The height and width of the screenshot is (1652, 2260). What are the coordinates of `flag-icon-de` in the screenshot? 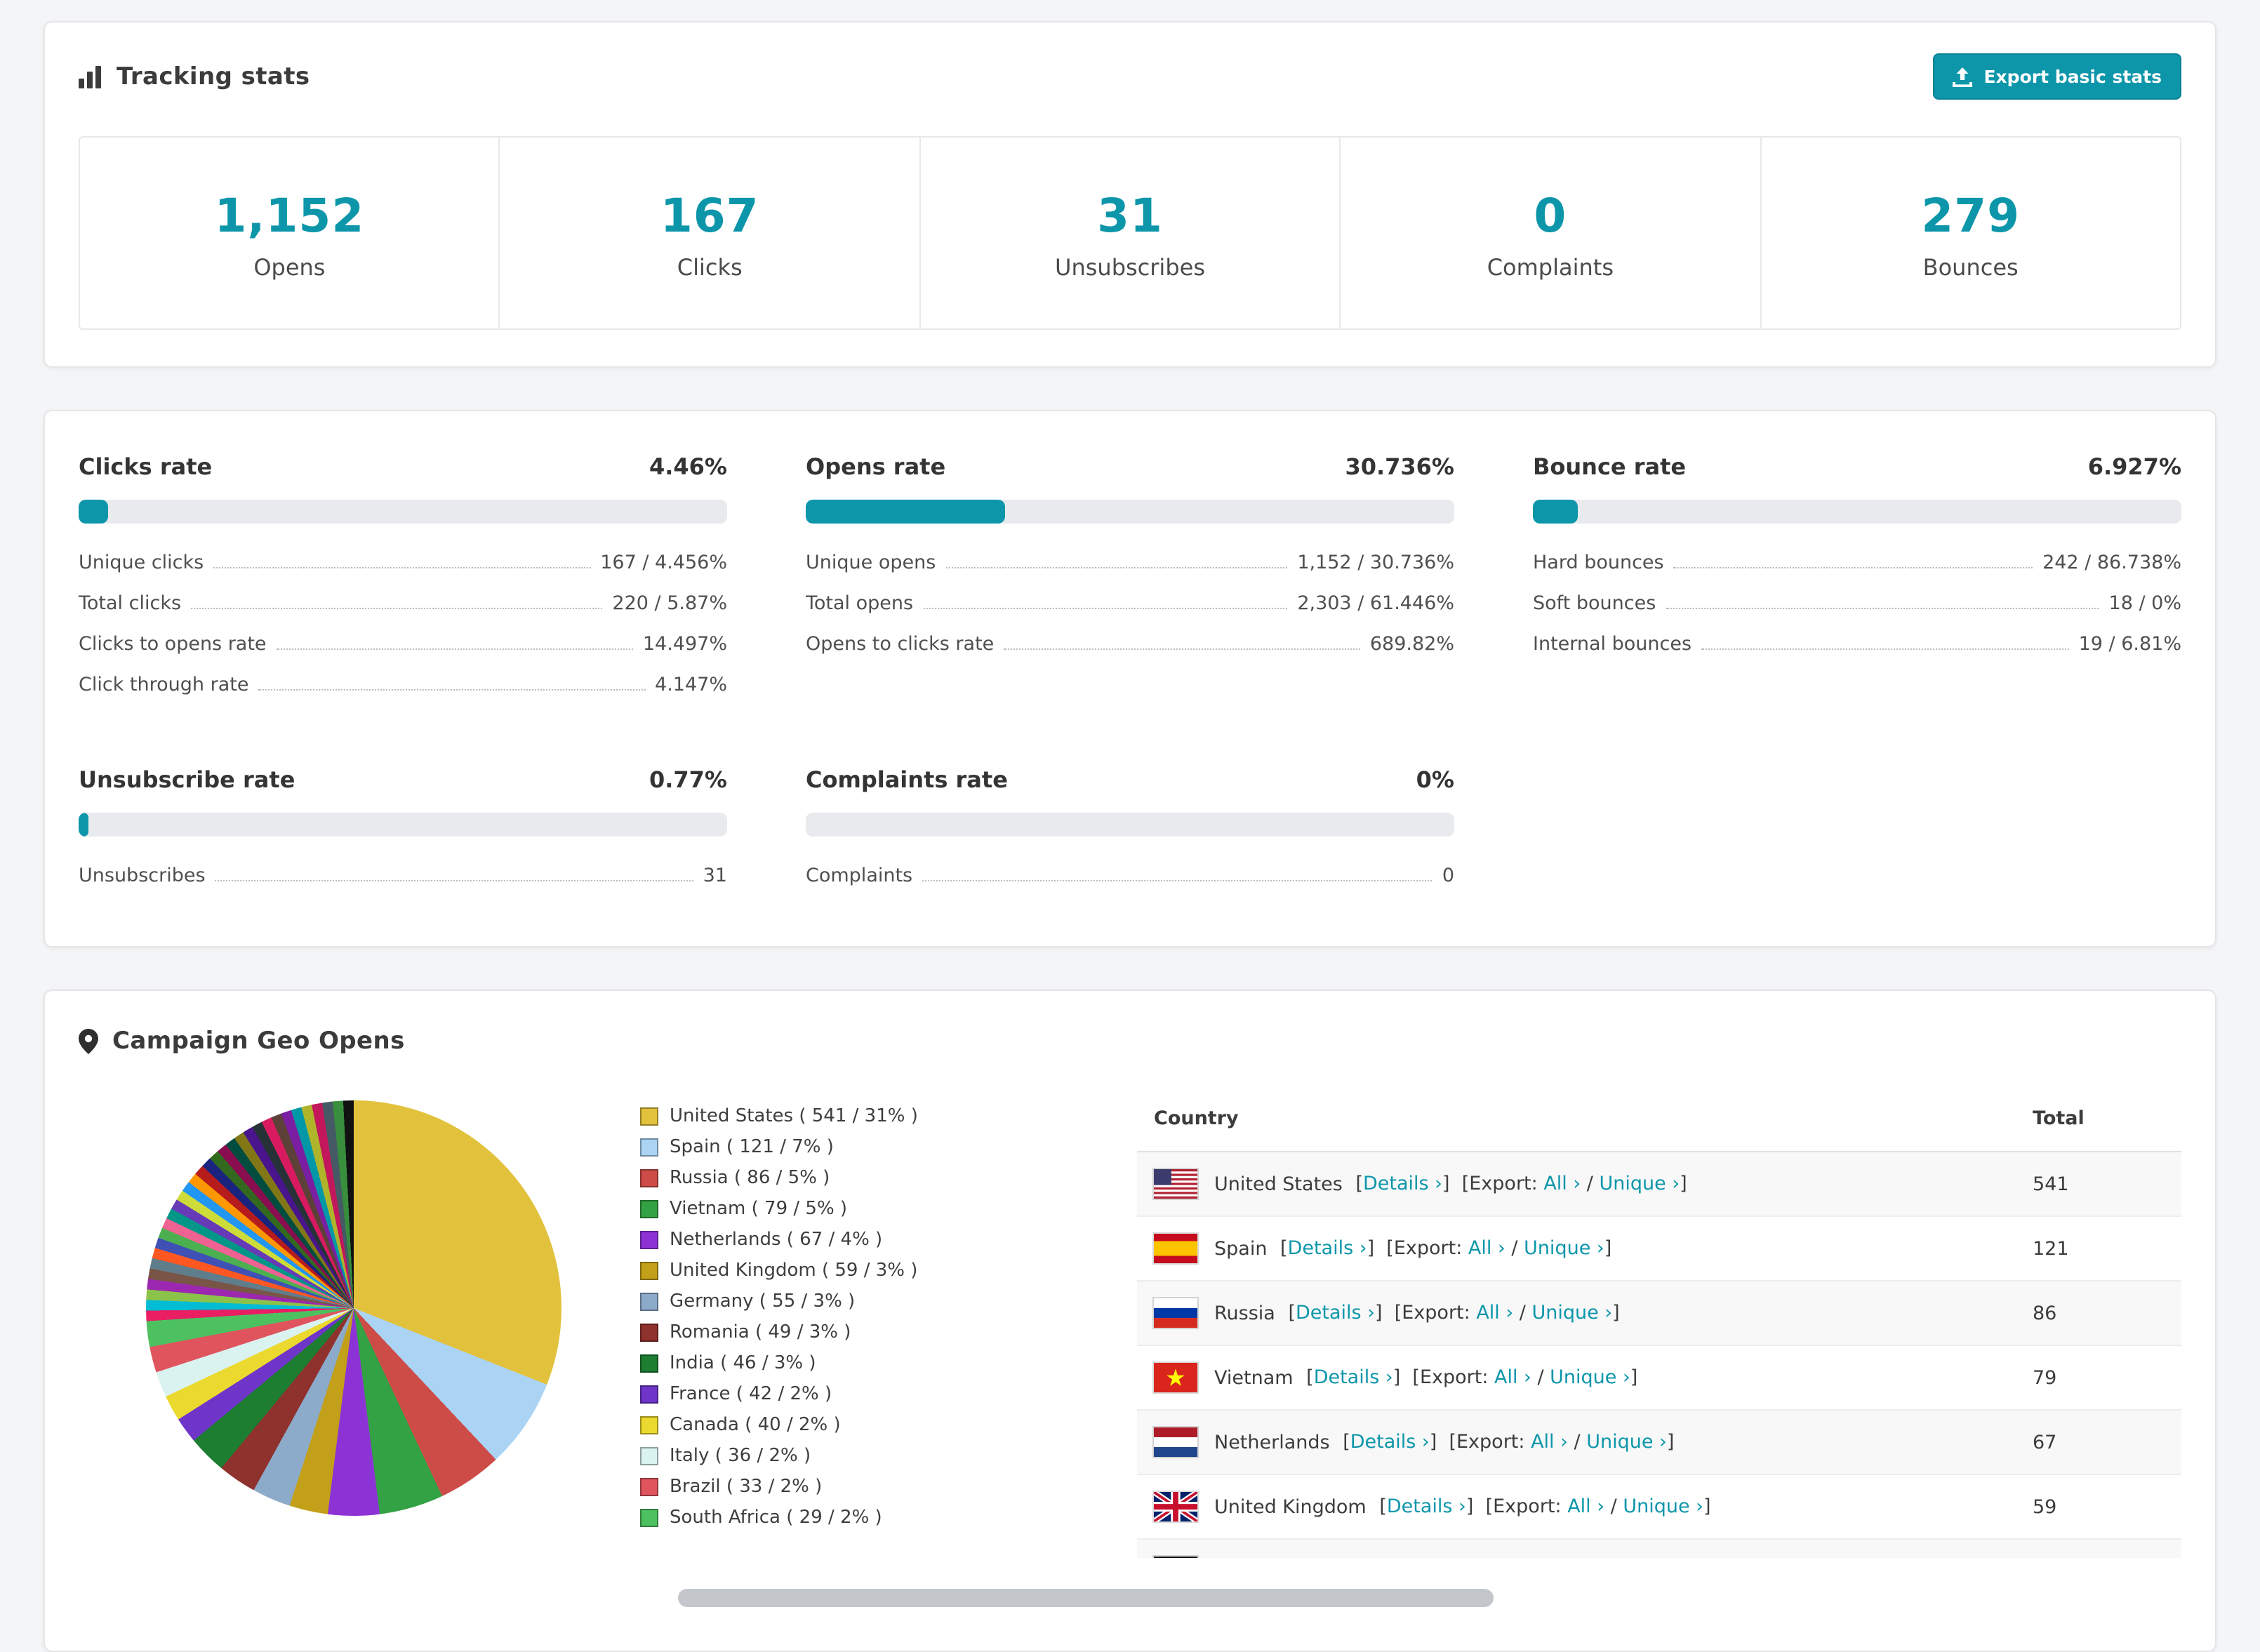 It's located at (1175, 1558).